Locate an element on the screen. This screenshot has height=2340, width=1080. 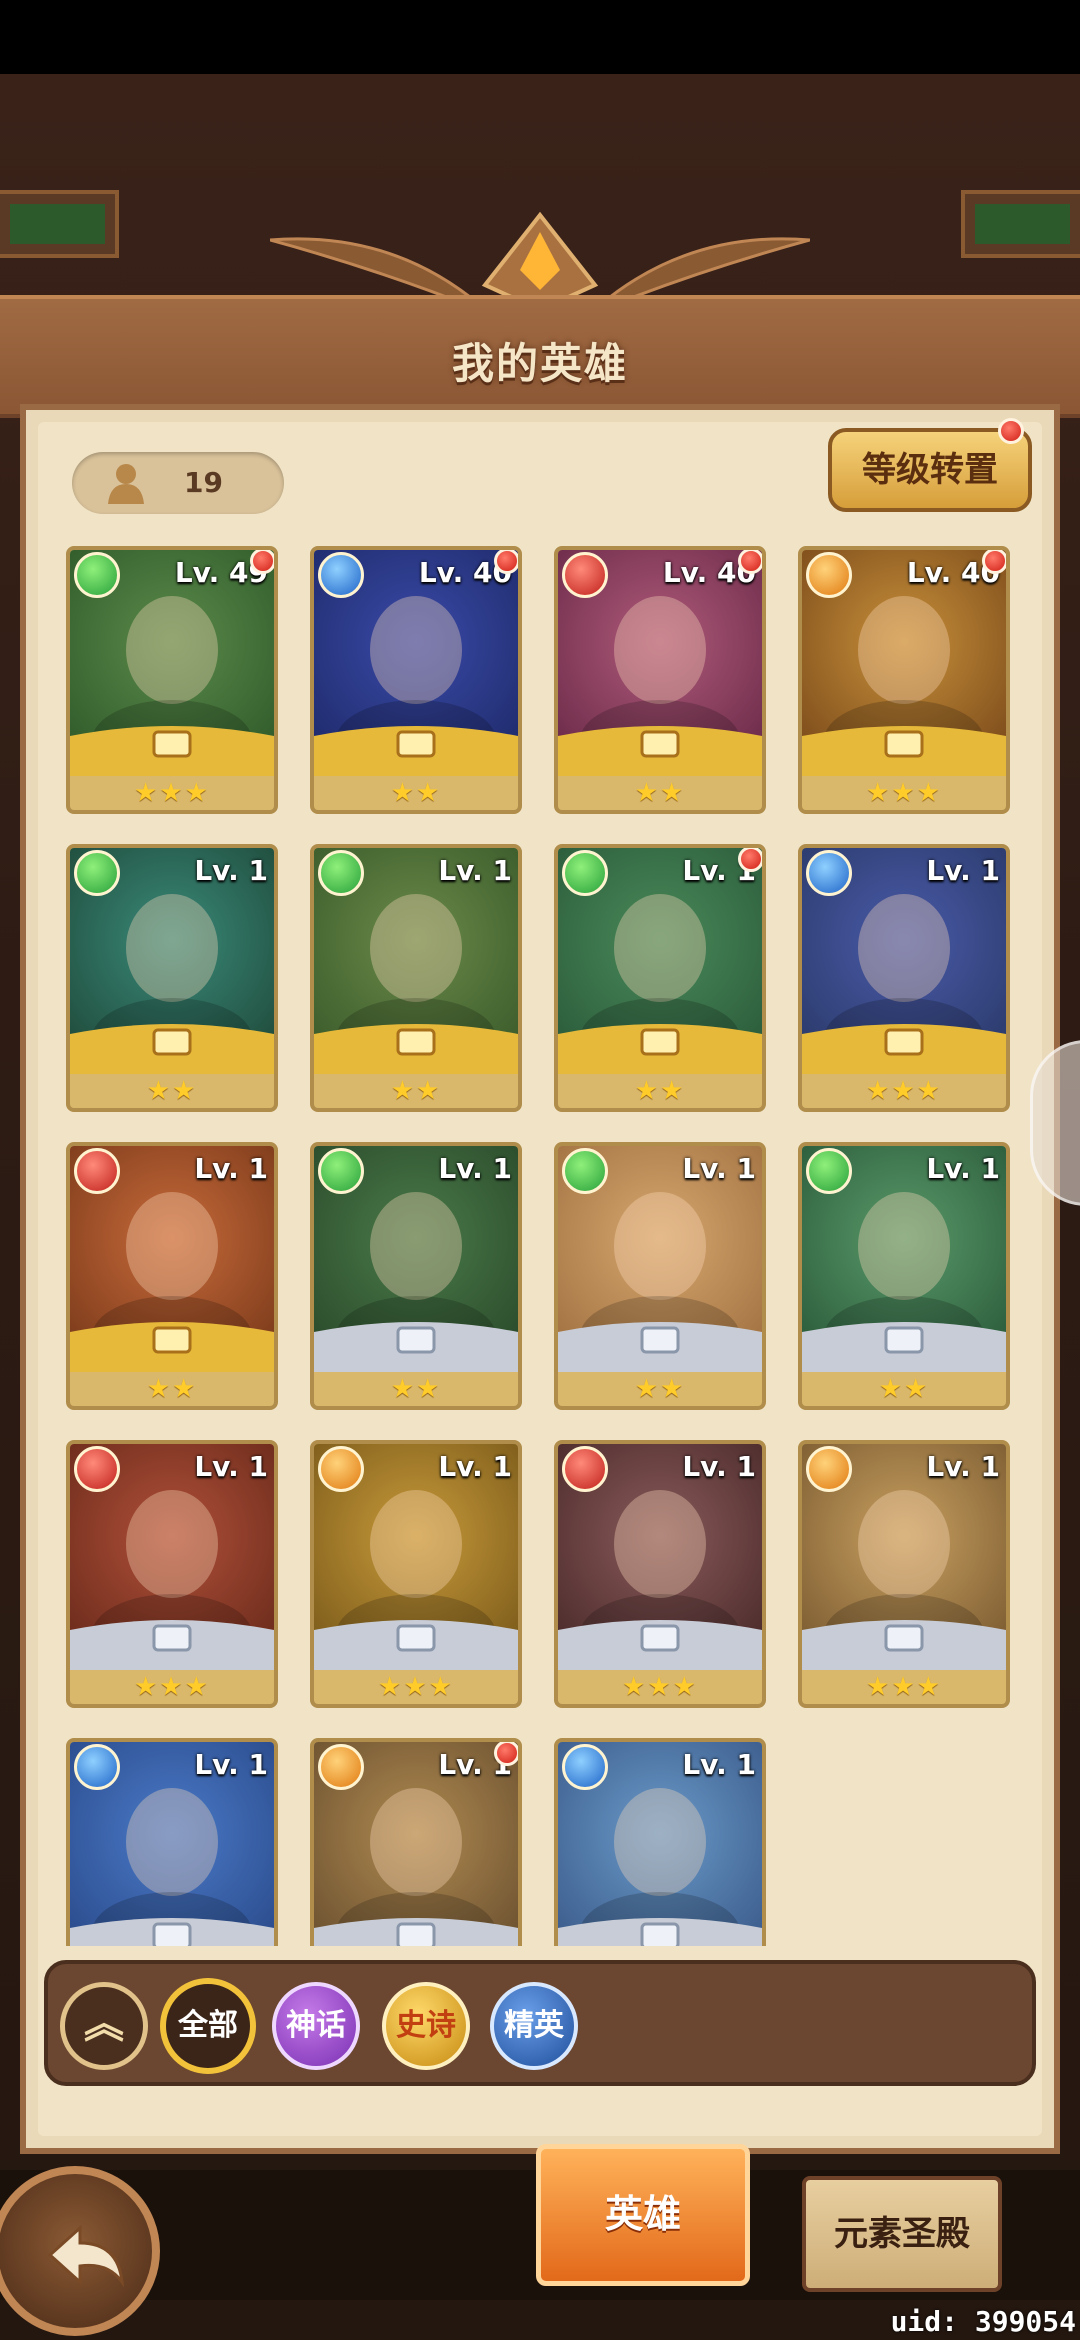
hero-card: Lv. 49 ★★★ is located at coordinates (172, 680).